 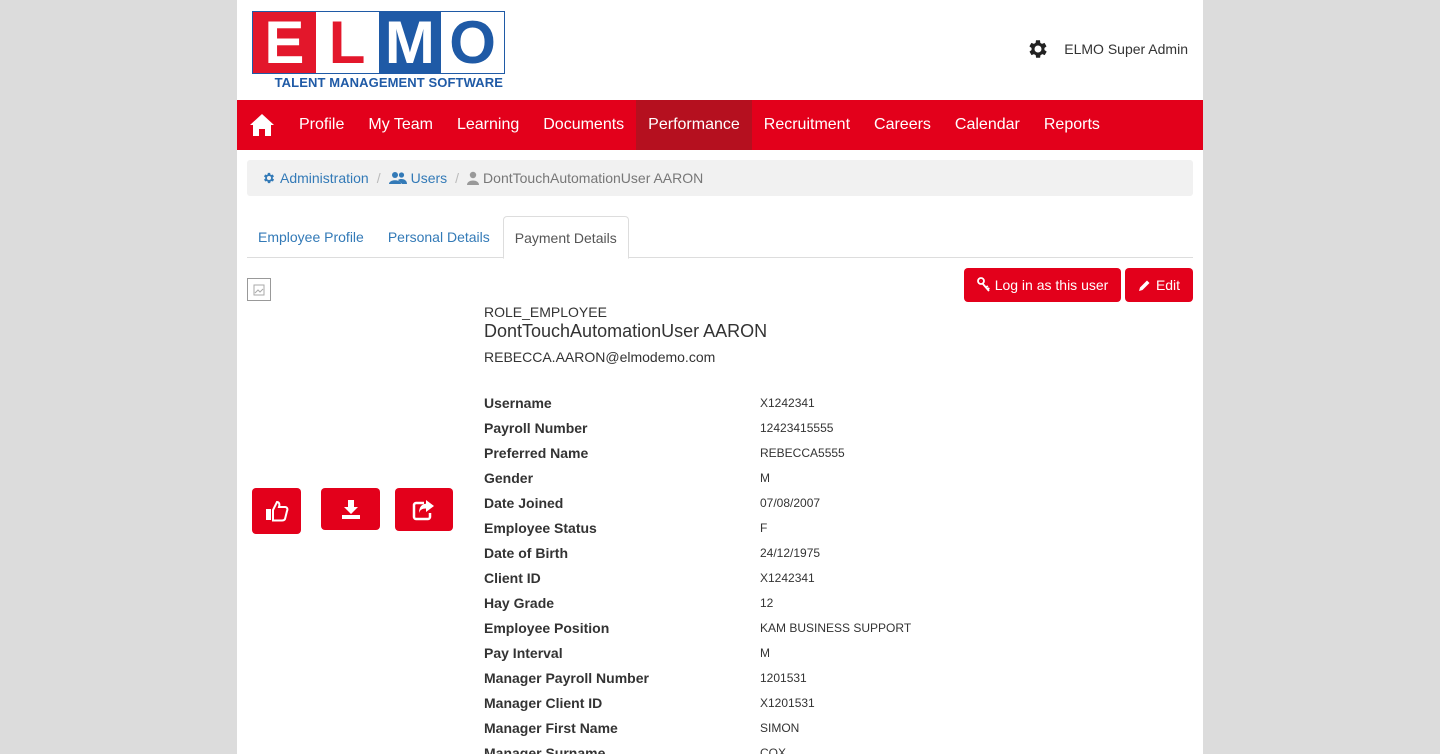 What do you see at coordinates (787, 702) in the screenshot?
I see `detail-value: X1201531` at bounding box center [787, 702].